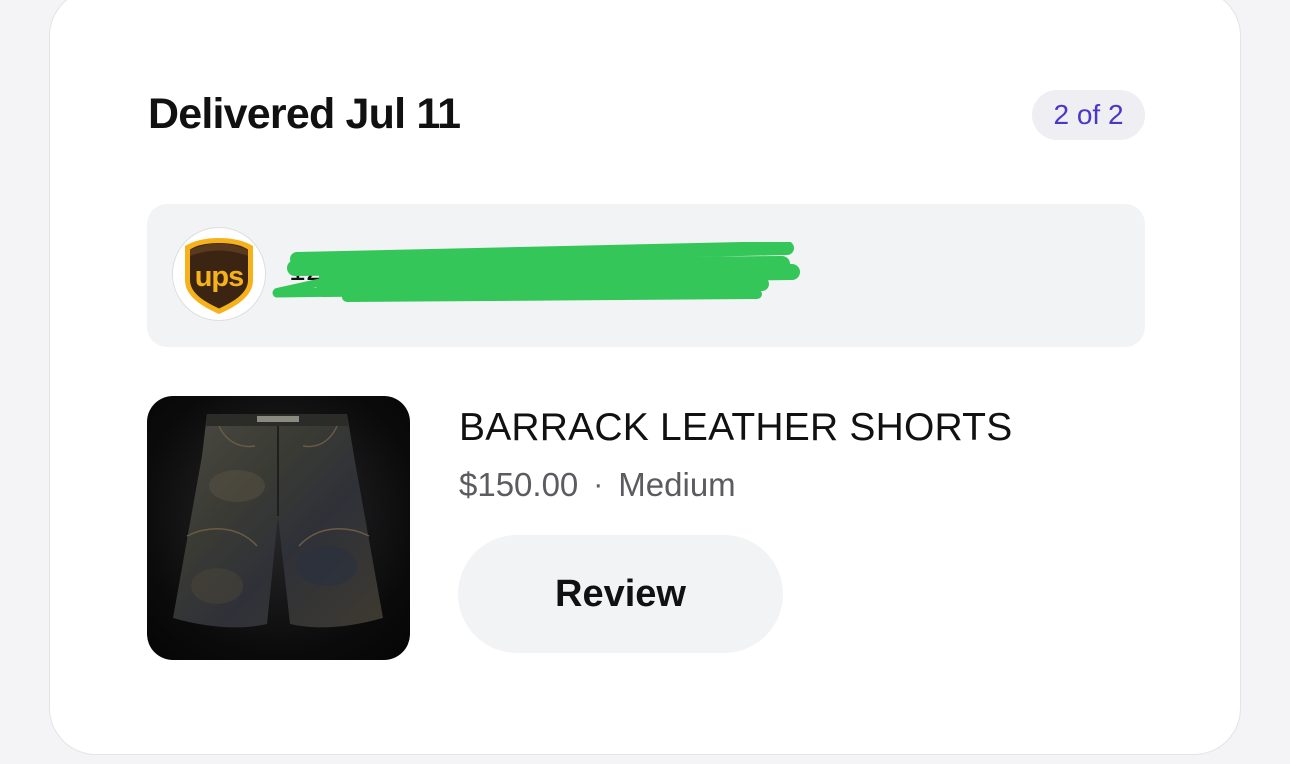 Image resolution: width=1290 pixels, height=764 pixels. I want to click on ups-shield-icon: ups, so click(219, 274).